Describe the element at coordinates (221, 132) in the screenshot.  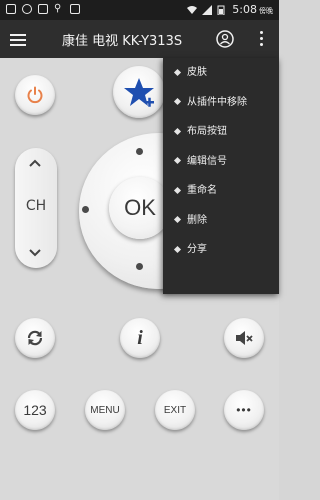
I see `menu-item-layout-buttons: 布局按钮` at that location.